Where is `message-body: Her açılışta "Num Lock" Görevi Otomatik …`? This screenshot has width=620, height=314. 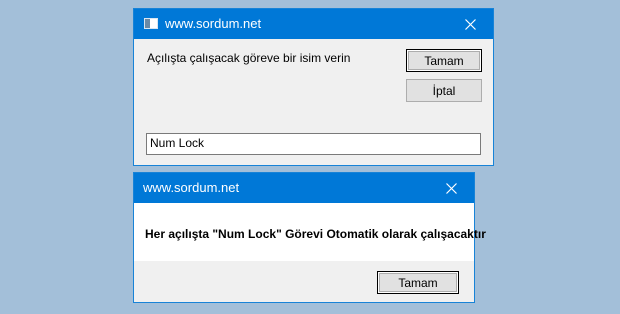
message-body: Her açılışta "Num Lock" Görevi Otomatik … is located at coordinates (310, 232).